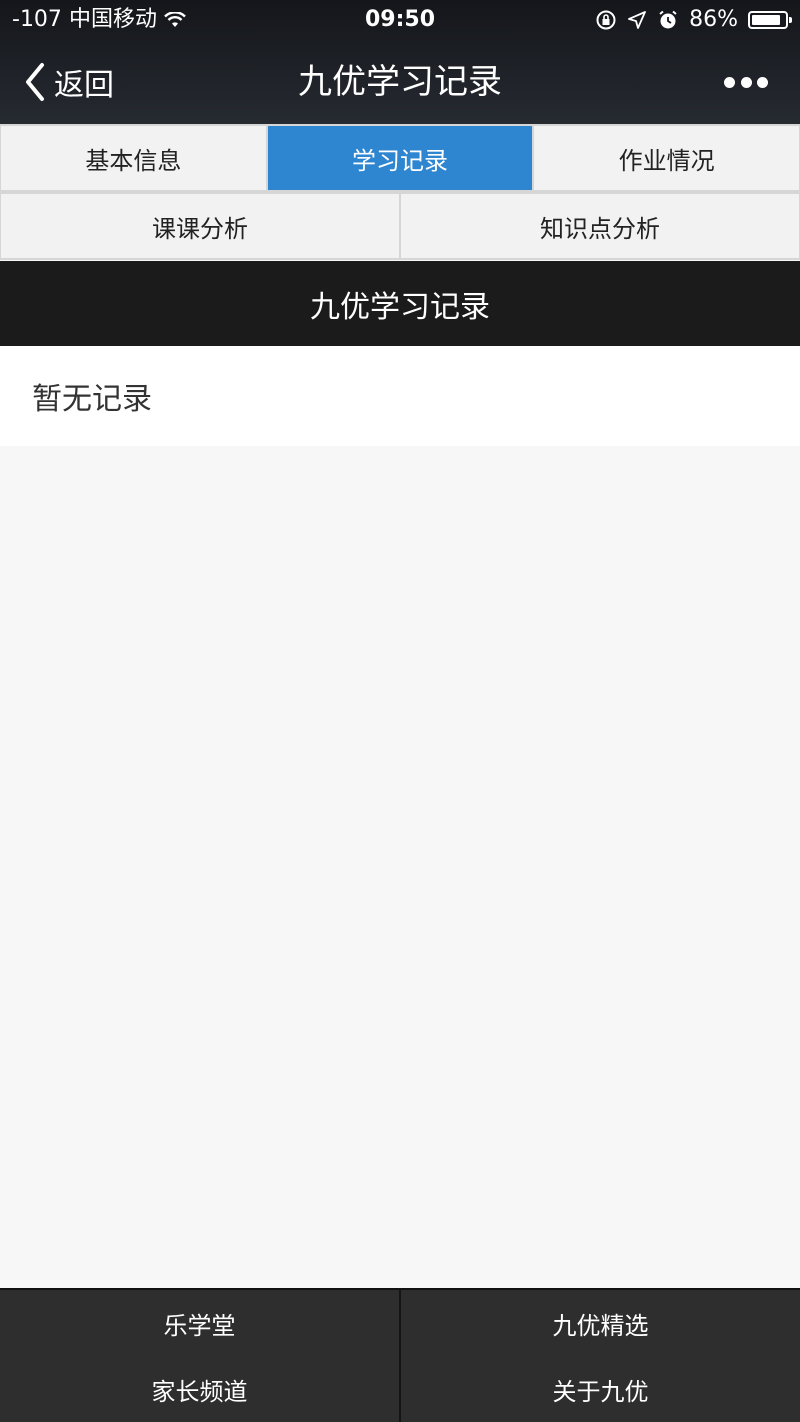 This screenshot has height=1422, width=800. I want to click on more-options-button, so click(746, 82).